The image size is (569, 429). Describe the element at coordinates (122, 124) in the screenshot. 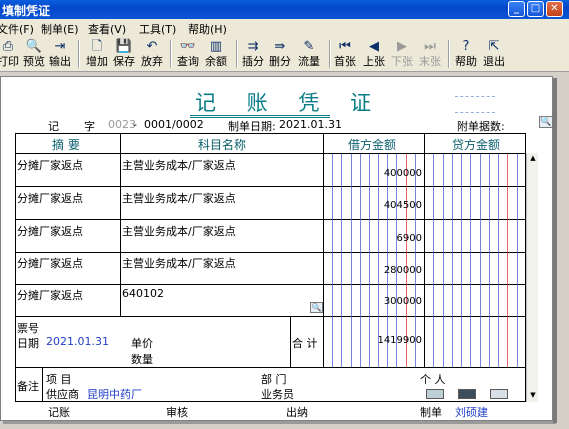

I see `voucher-number: 0023` at that location.